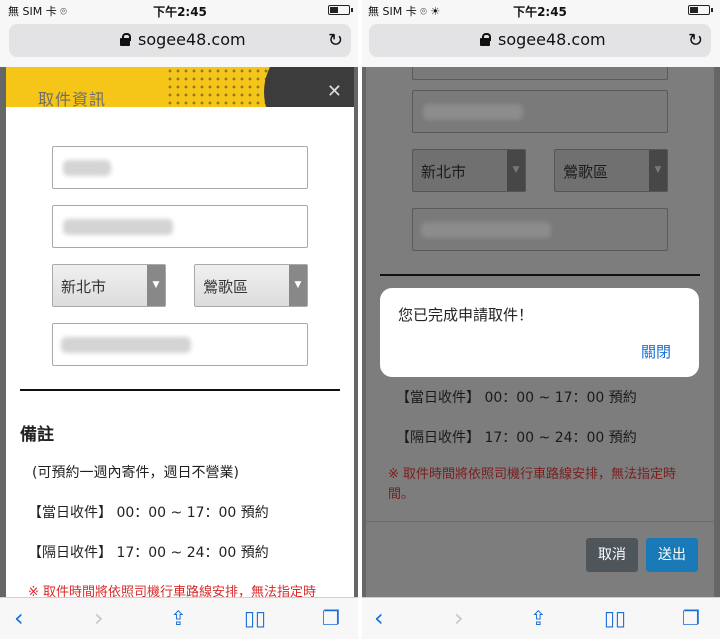 Image resolution: width=720 pixels, height=639 pixels. What do you see at coordinates (672, 555) in the screenshot?
I see `submit-button: 送出` at bounding box center [672, 555].